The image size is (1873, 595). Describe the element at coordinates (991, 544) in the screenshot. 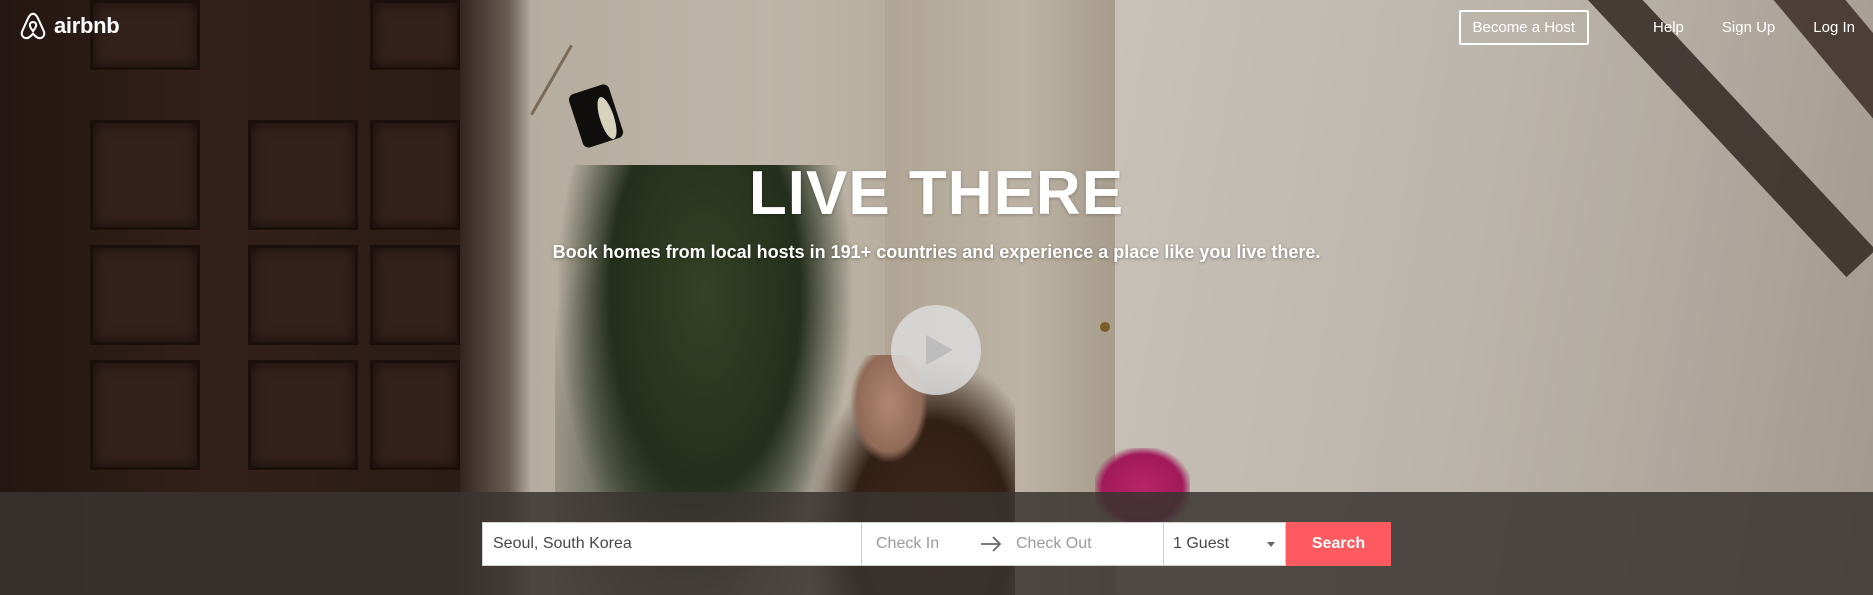

I see `arrow-right-icon` at that location.